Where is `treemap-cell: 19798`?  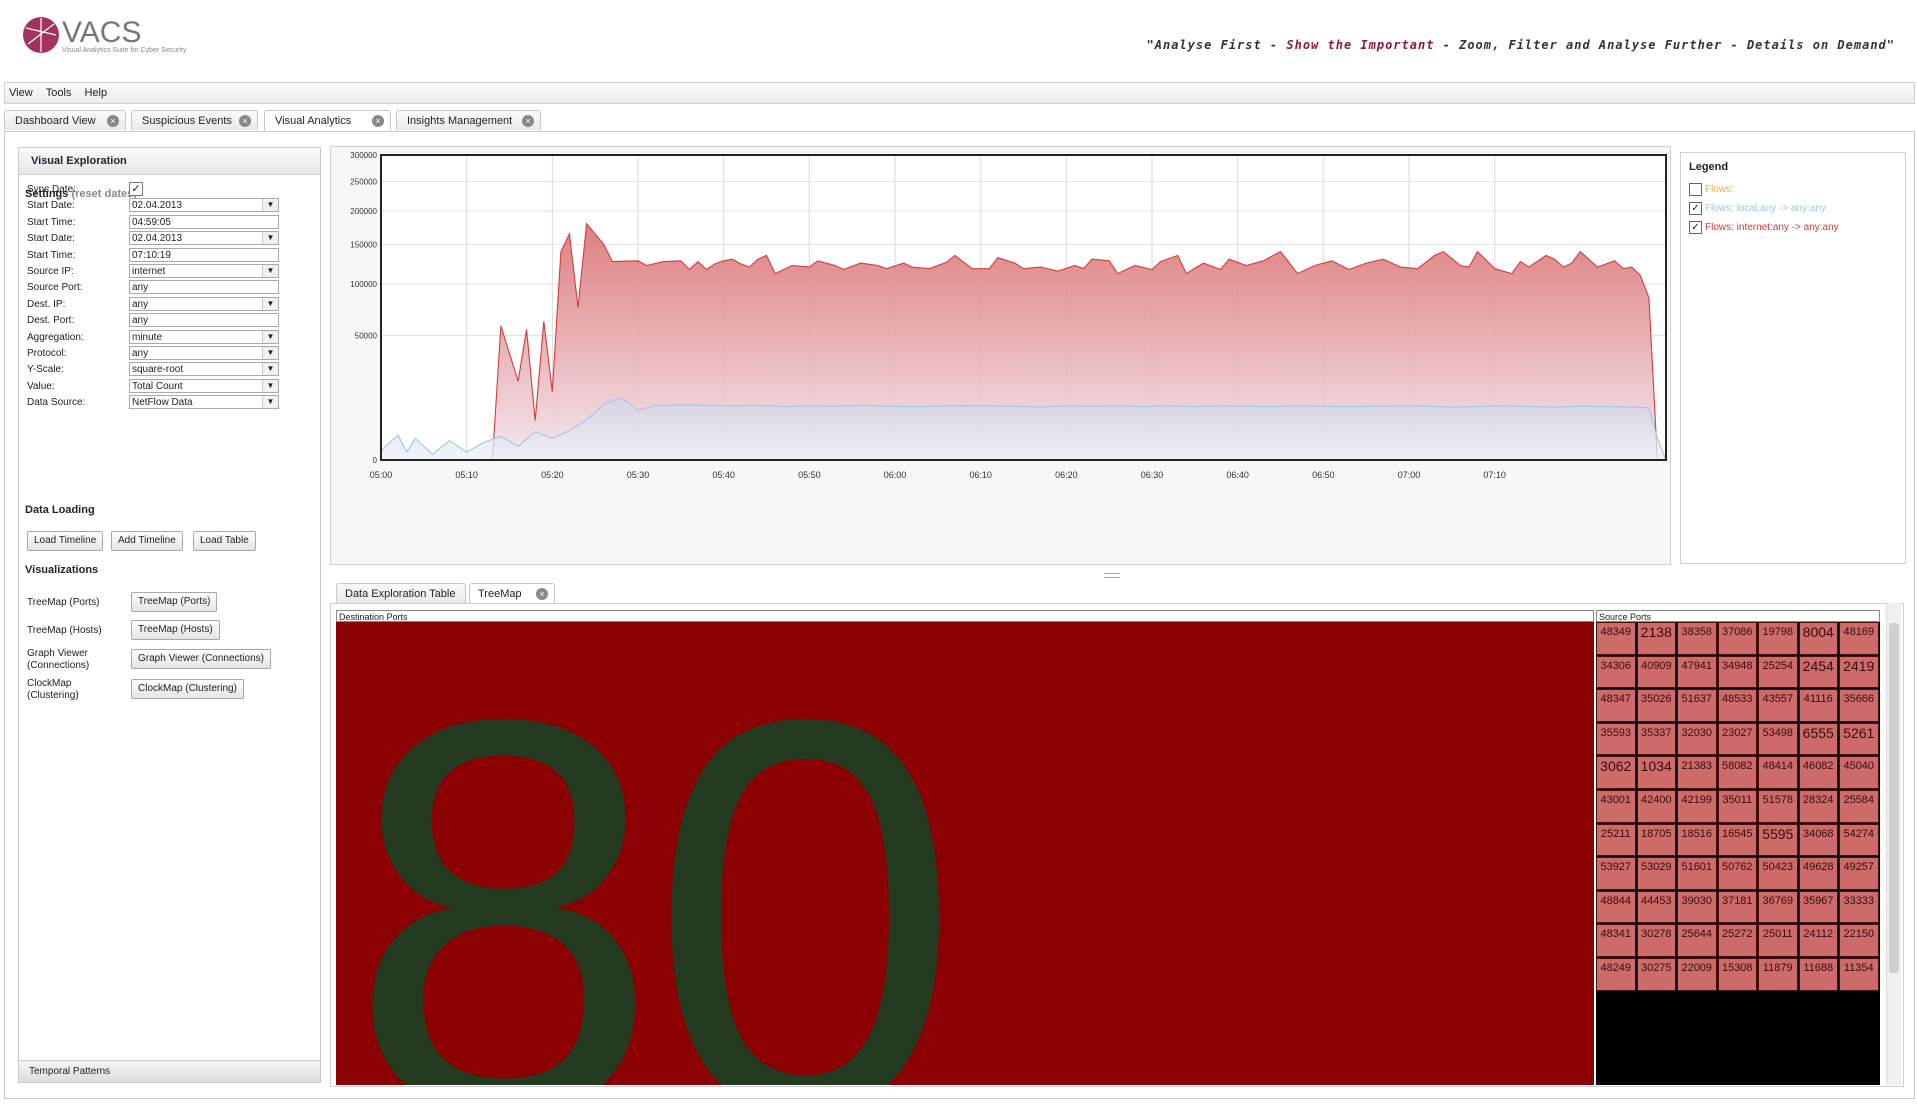 treemap-cell: 19798 is located at coordinates (1778, 638).